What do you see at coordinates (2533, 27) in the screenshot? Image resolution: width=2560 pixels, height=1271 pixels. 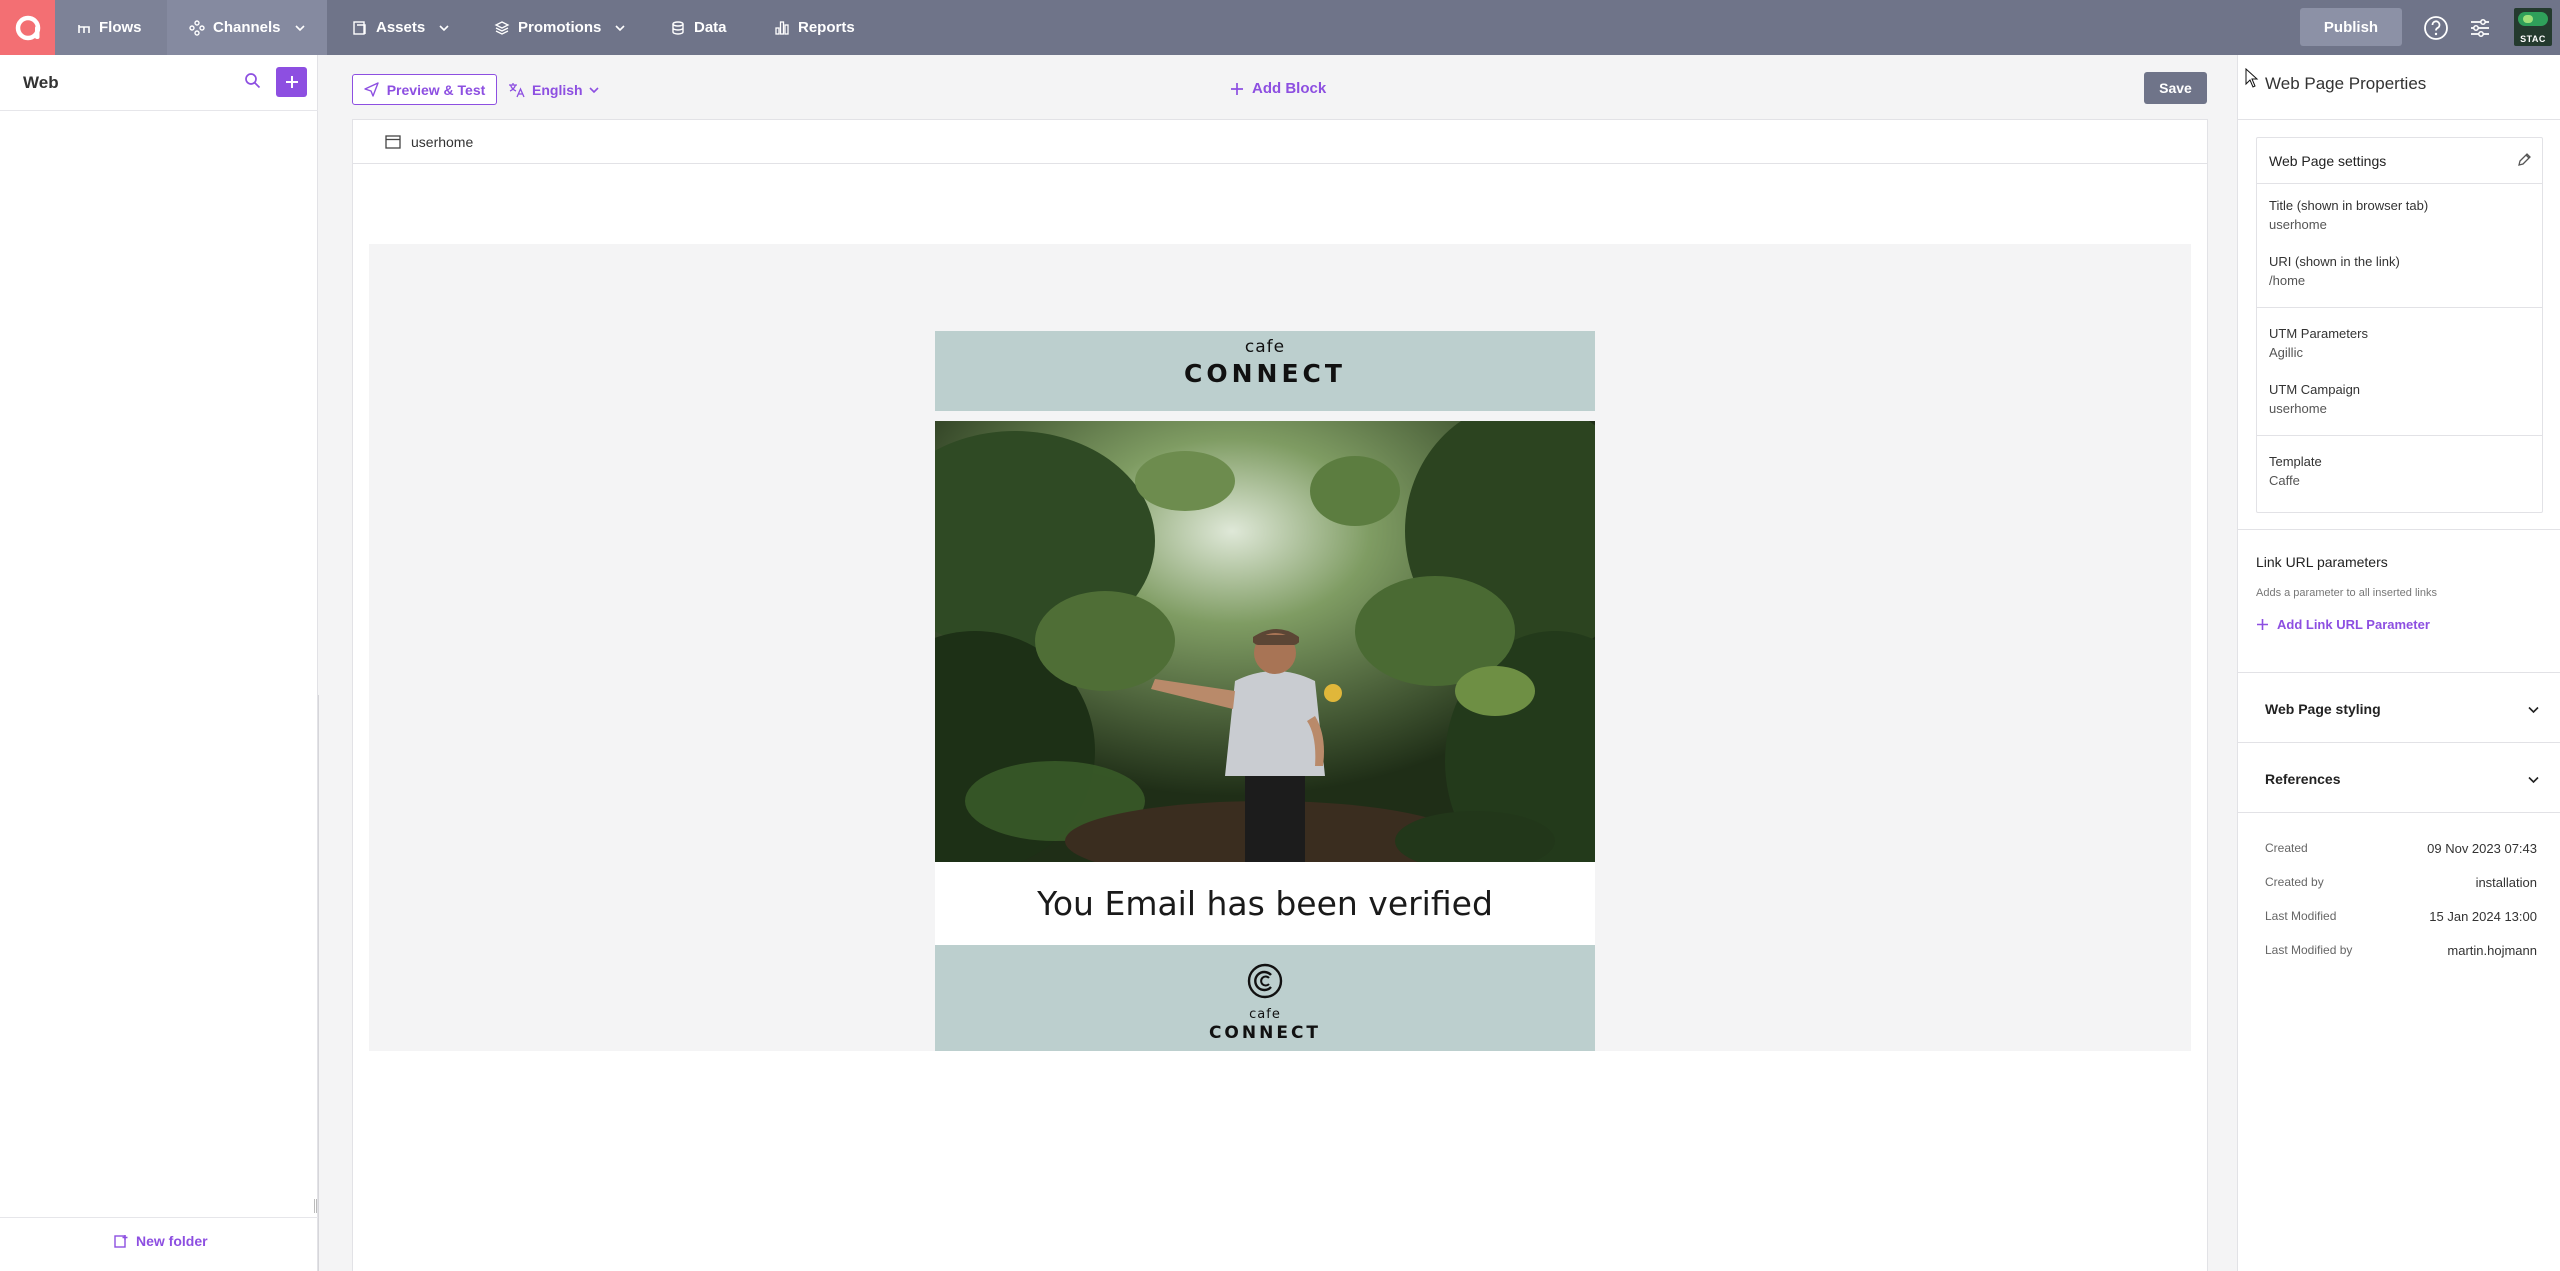 I see `account-avatar: STAC` at bounding box center [2533, 27].